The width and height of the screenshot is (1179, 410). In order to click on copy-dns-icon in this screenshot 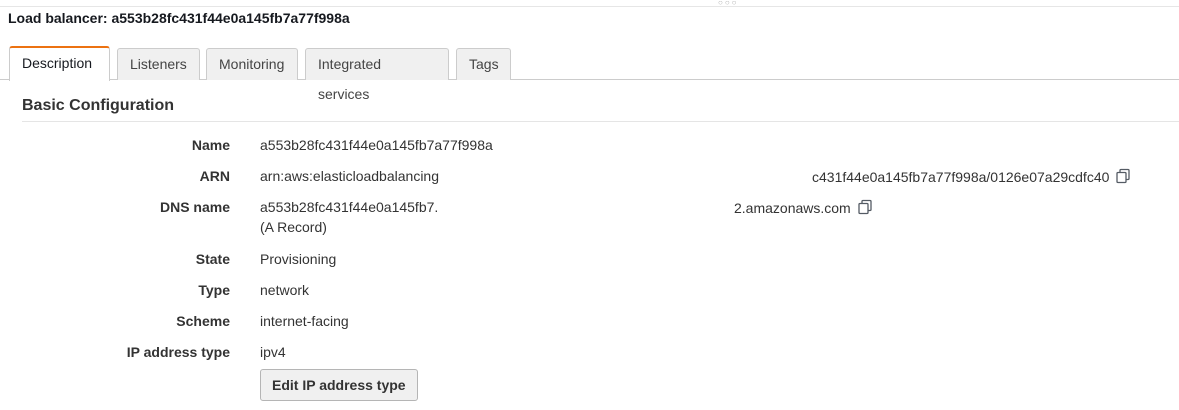, I will do `click(865, 207)`.